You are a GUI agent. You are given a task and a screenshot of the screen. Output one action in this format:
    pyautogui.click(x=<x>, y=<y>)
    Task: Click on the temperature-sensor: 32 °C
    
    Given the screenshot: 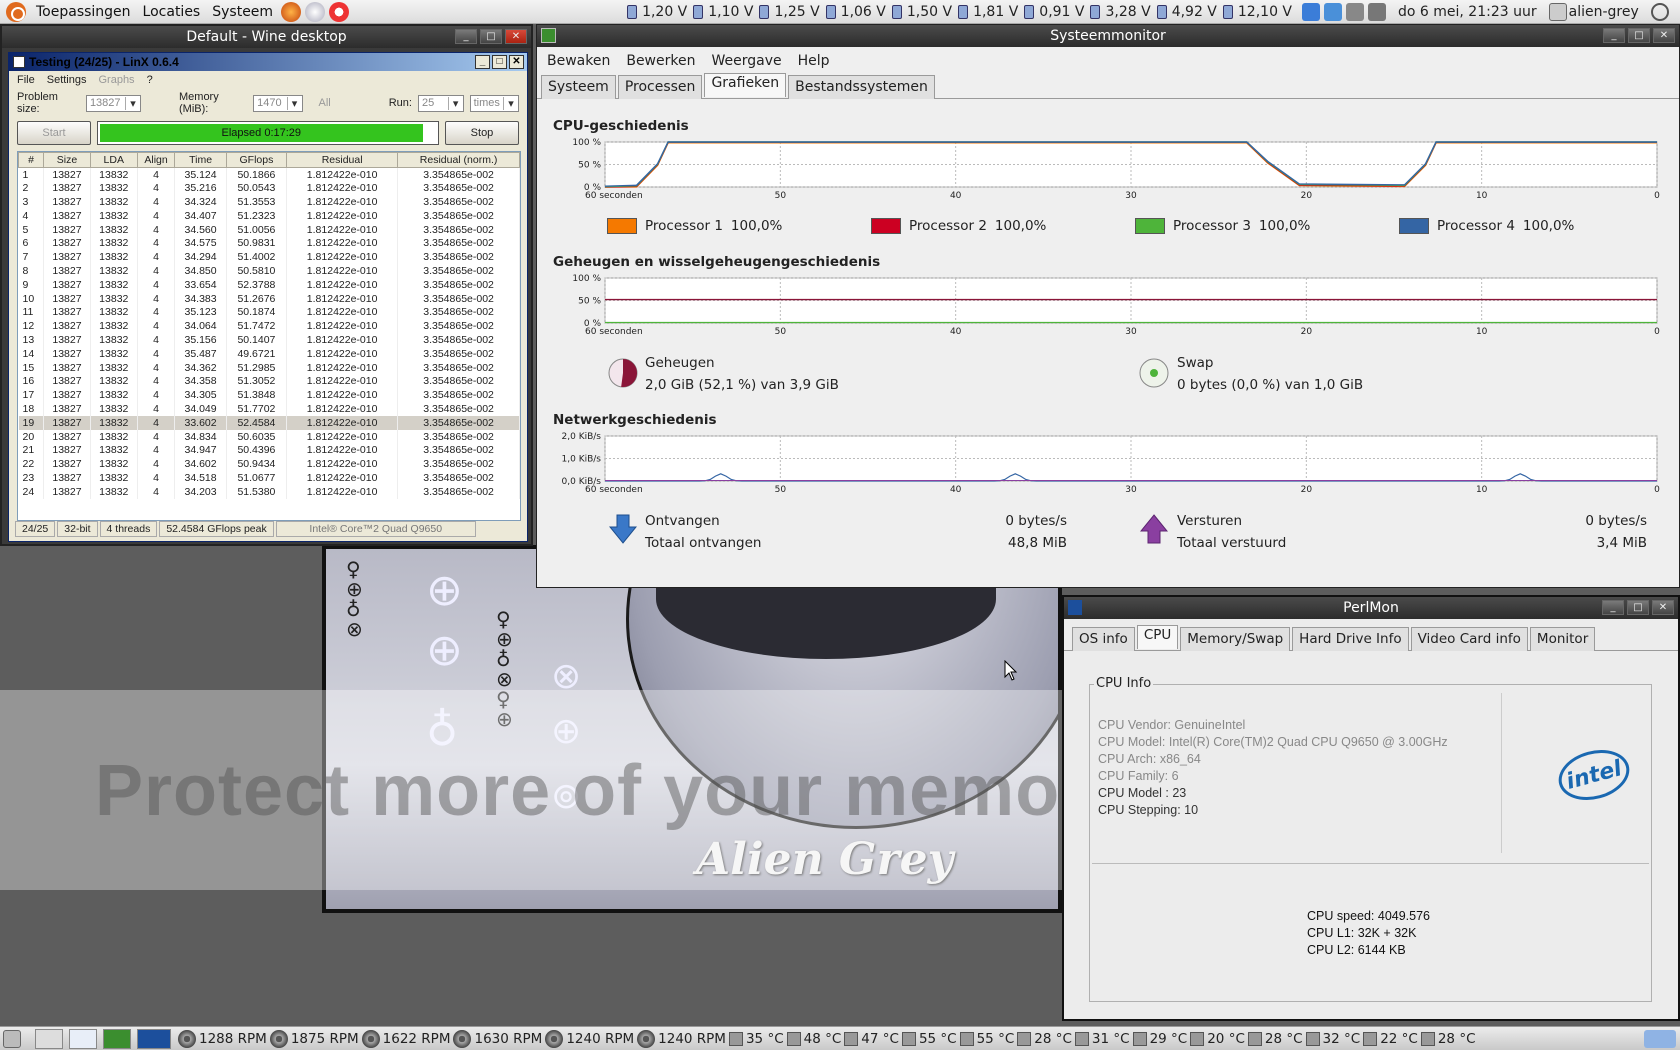 What is the action you would take?
    pyautogui.click(x=1332, y=1039)
    